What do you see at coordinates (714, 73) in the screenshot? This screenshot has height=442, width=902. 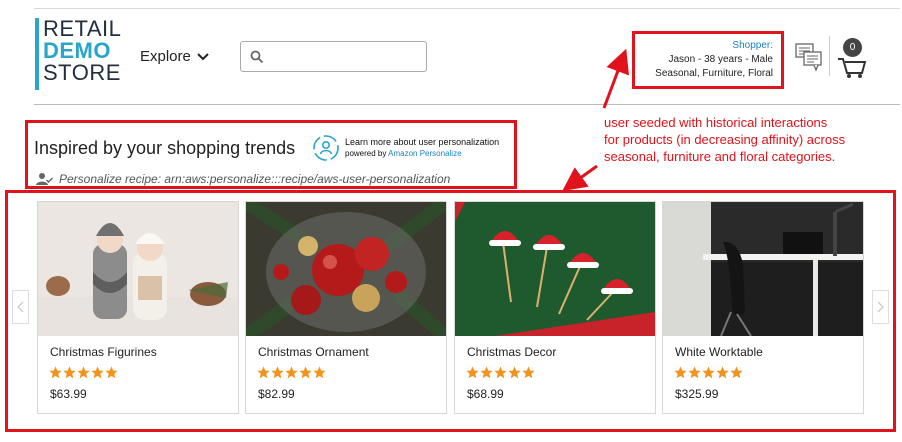 I see `shopper-interests: Seasonal, Furniture, Floral` at bounding box center [714, 73].